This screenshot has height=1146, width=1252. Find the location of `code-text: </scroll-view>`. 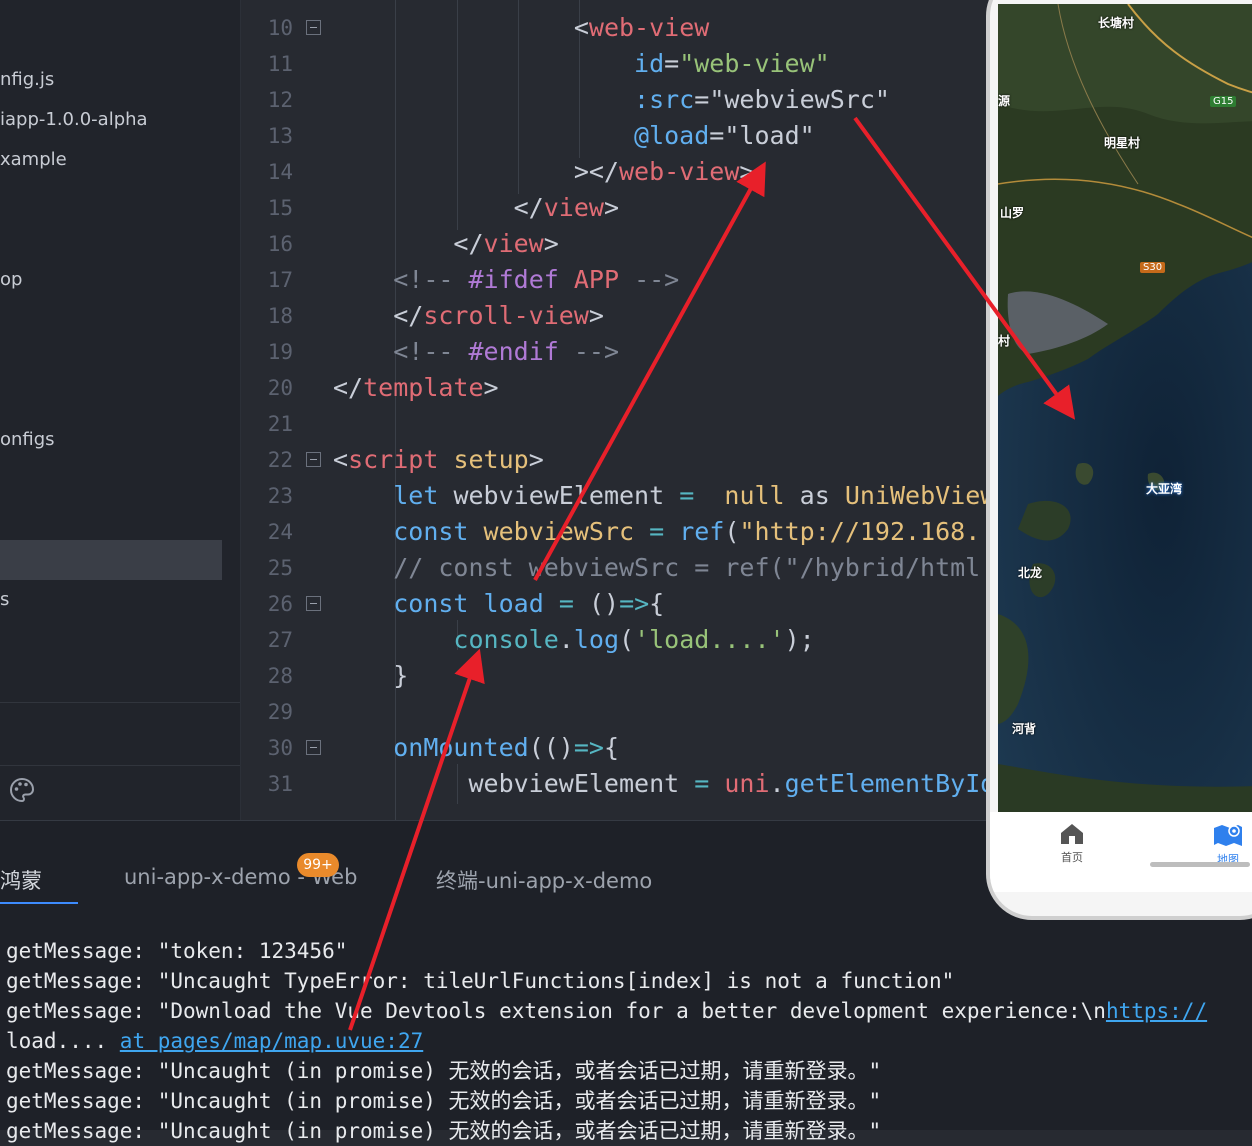

code-text: </scroll-view> is located at coordinates (498, 315).